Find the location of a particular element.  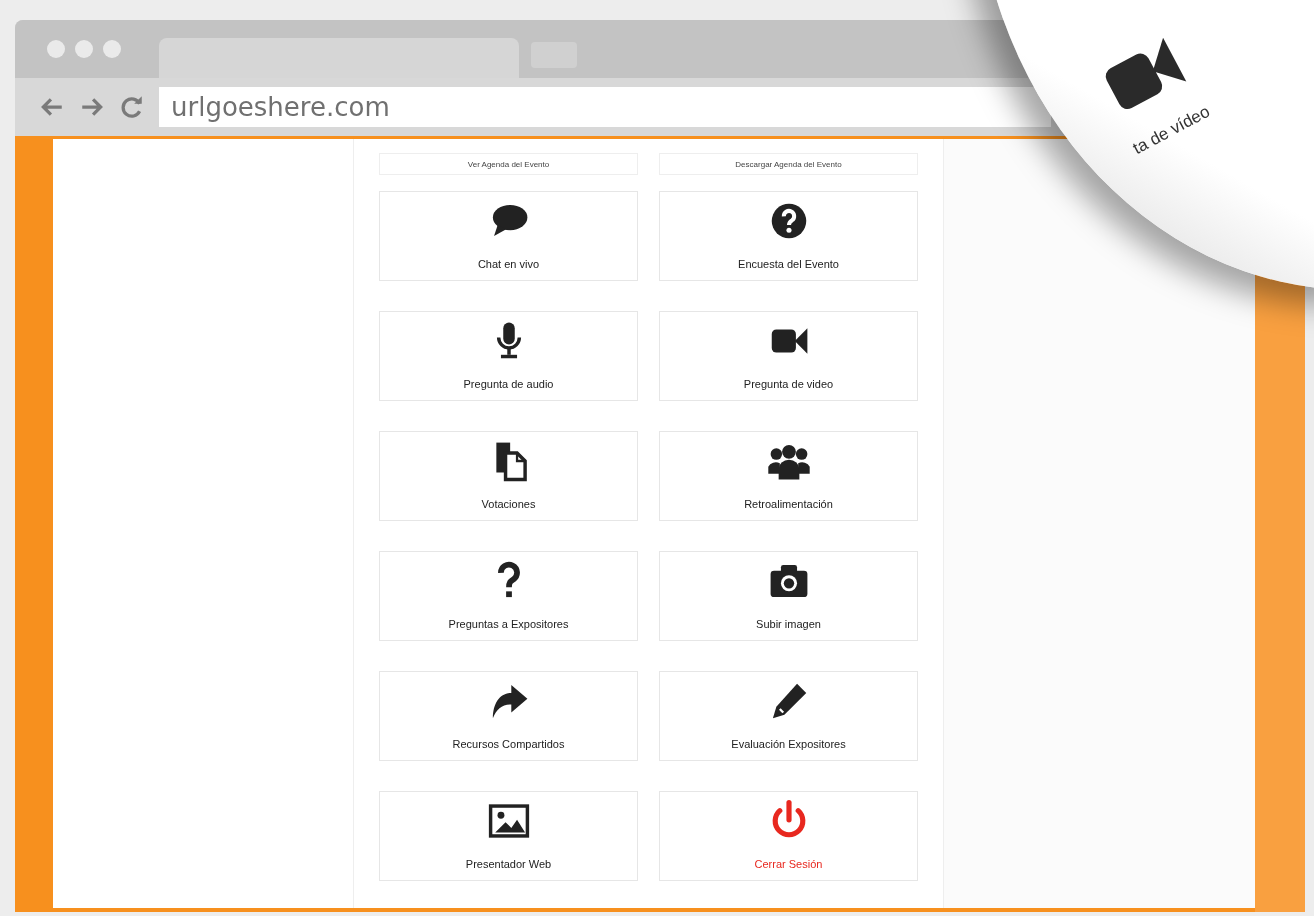

menu-tile: Chat en vivo is located at coordinates (508, 236).